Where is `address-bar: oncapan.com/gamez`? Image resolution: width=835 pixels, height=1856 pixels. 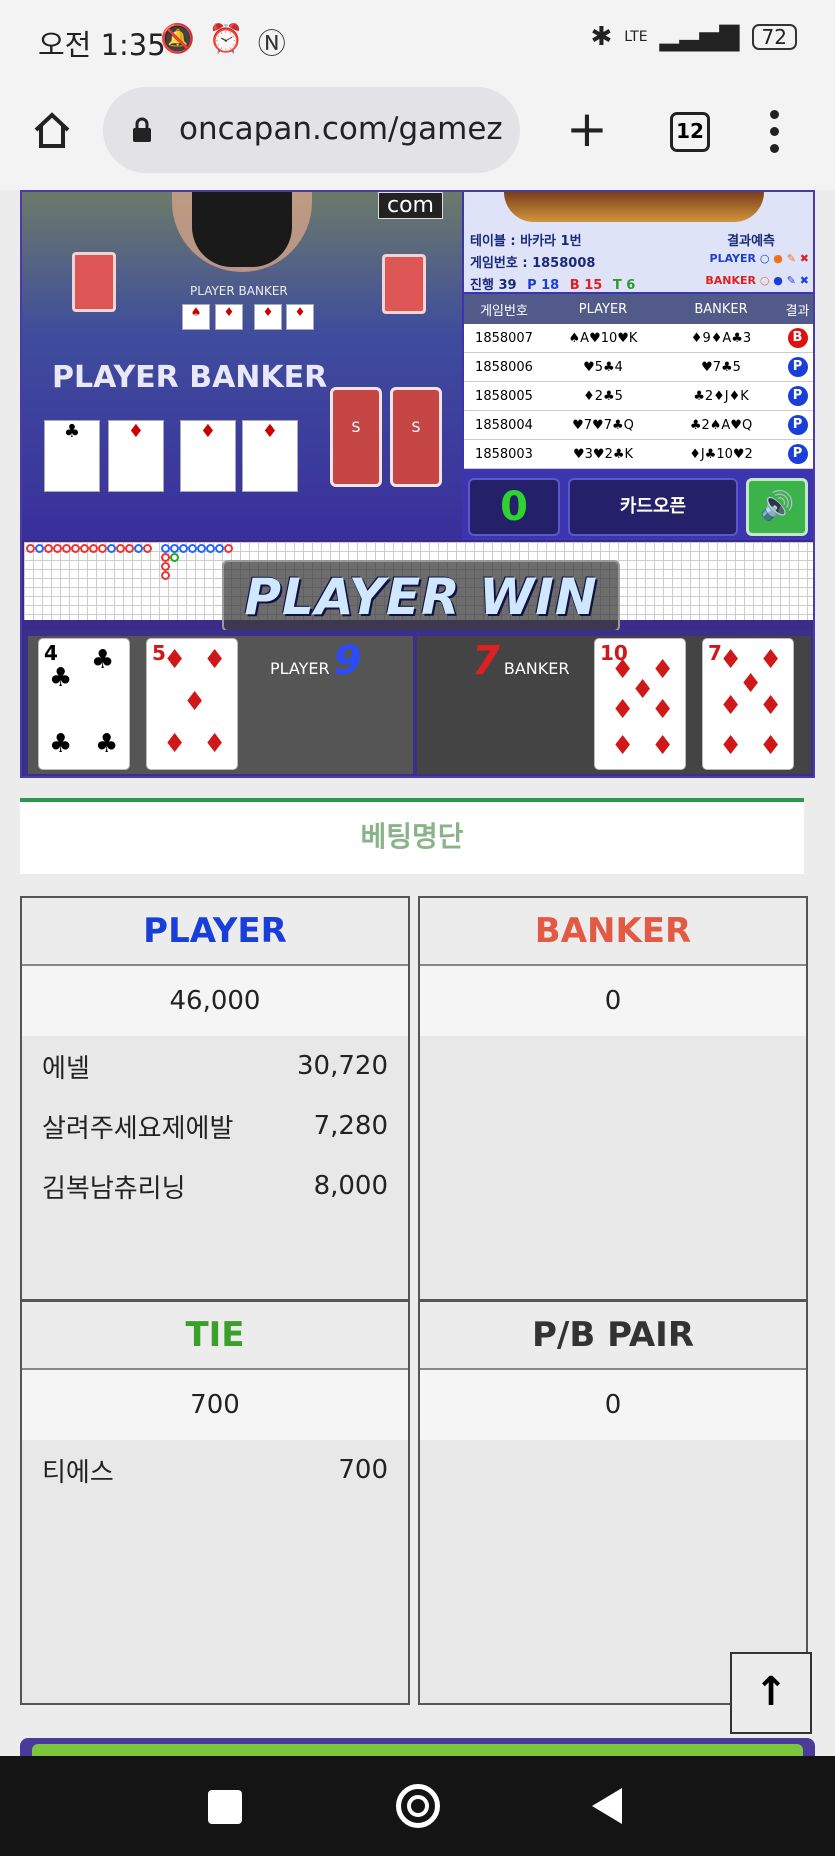
address-bar: oncapan.com/gamez is located at coordinates (311, 130).